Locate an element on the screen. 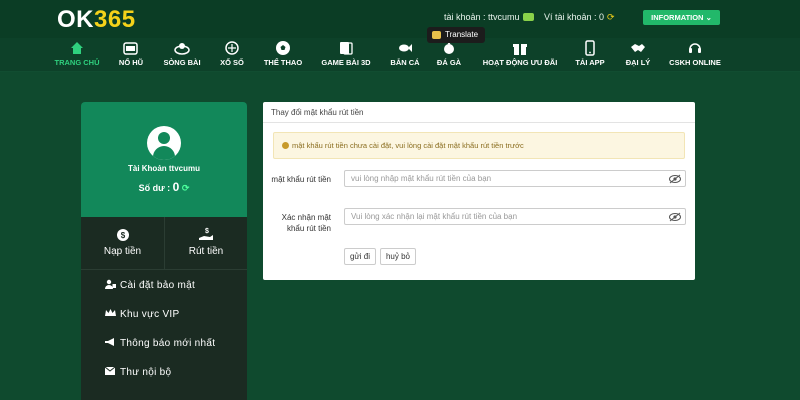 The width and height of the screenshot is (800, 400). avatar-icon is located at coordinates (164, 143).